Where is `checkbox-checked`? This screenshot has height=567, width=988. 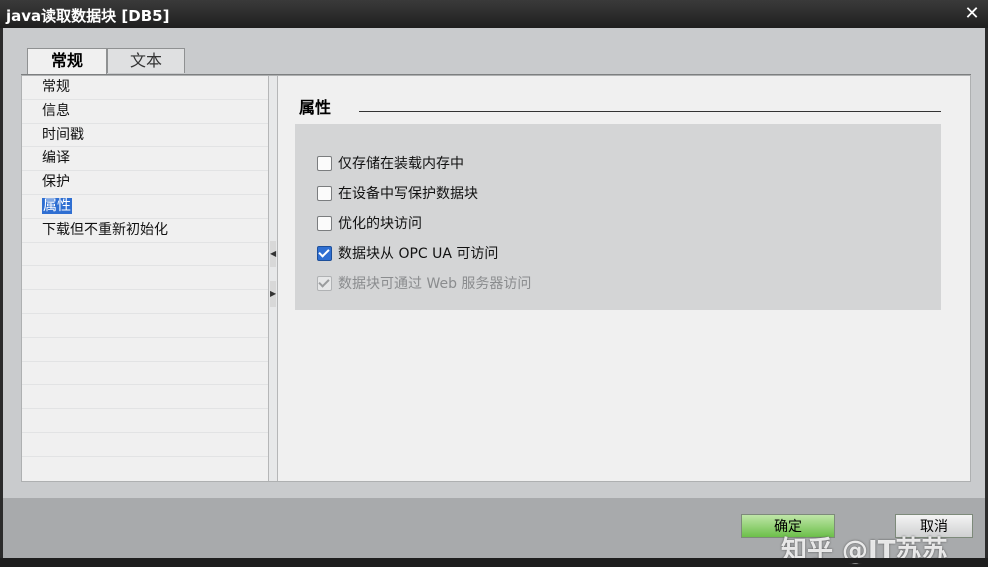
checkbox-checked is located at coordinates (324, 253).